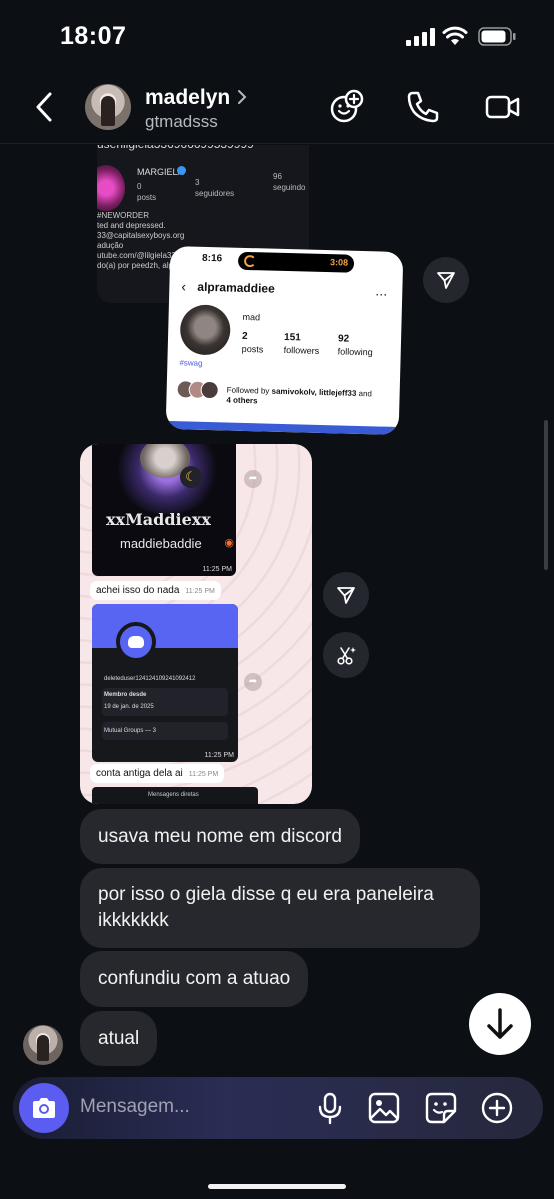  What do you see at coordinates (220, 836) in the screenshot?
I see `message-bubble: usava meu nome em discord` at bounding box center [220, 836].